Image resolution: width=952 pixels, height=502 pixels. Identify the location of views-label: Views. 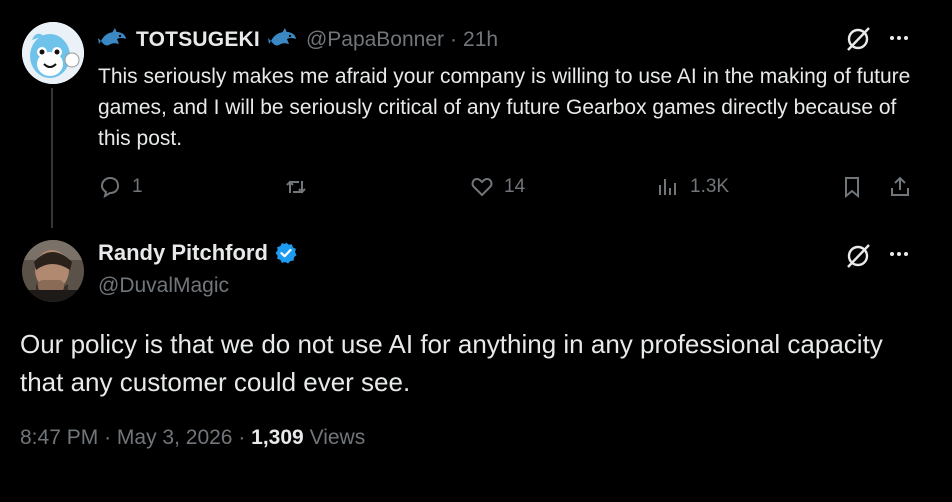
(337, 437).